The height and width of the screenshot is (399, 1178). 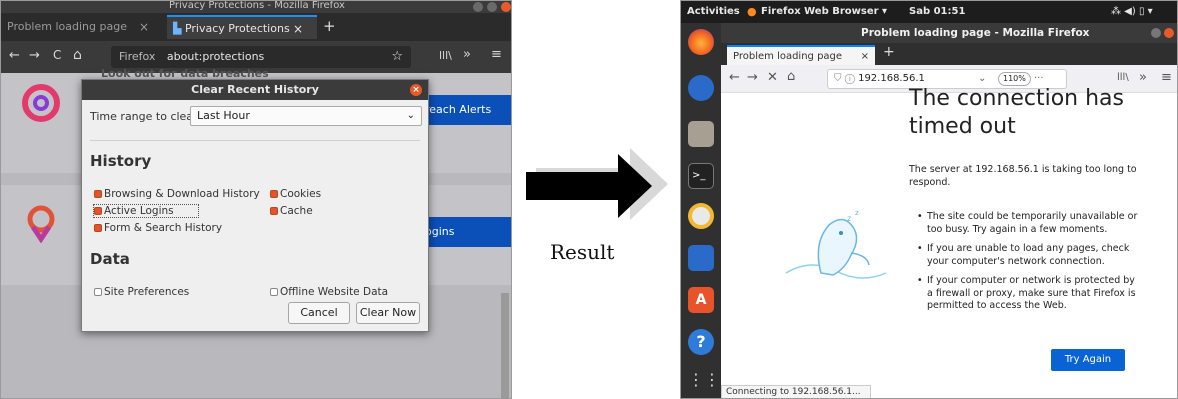 I want to click on cancel-button: Cancel, so click(x=319, y=313).